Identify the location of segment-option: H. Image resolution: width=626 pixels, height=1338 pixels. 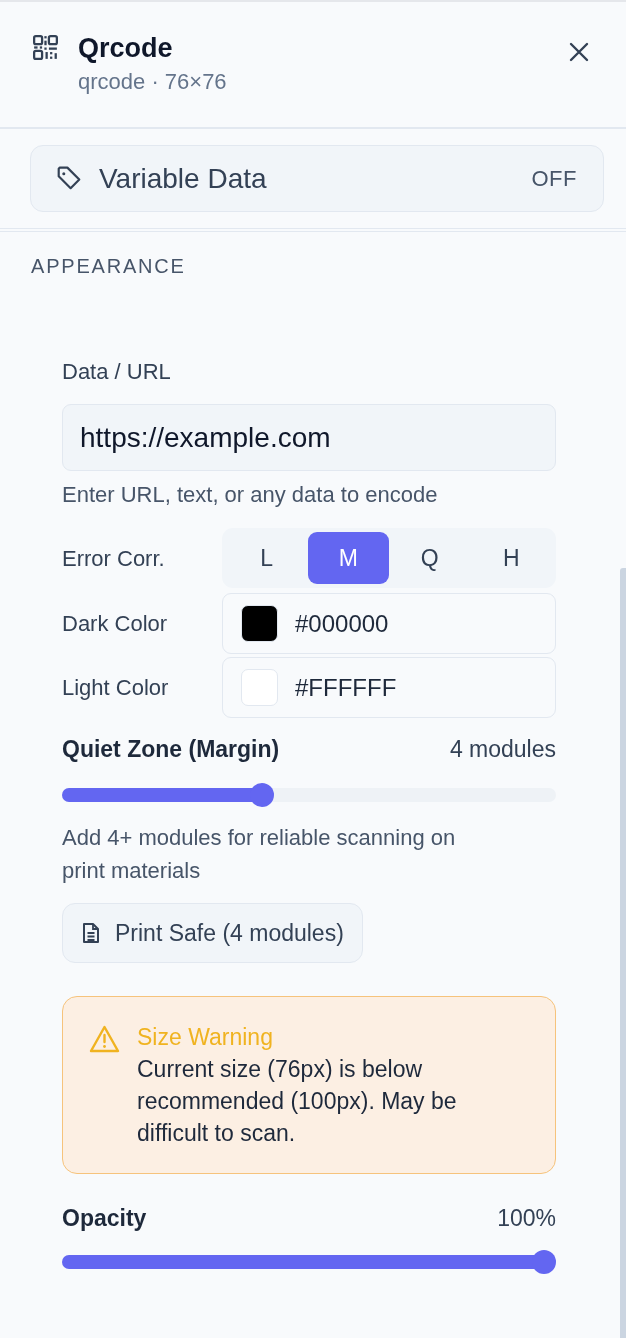
(511, 558).